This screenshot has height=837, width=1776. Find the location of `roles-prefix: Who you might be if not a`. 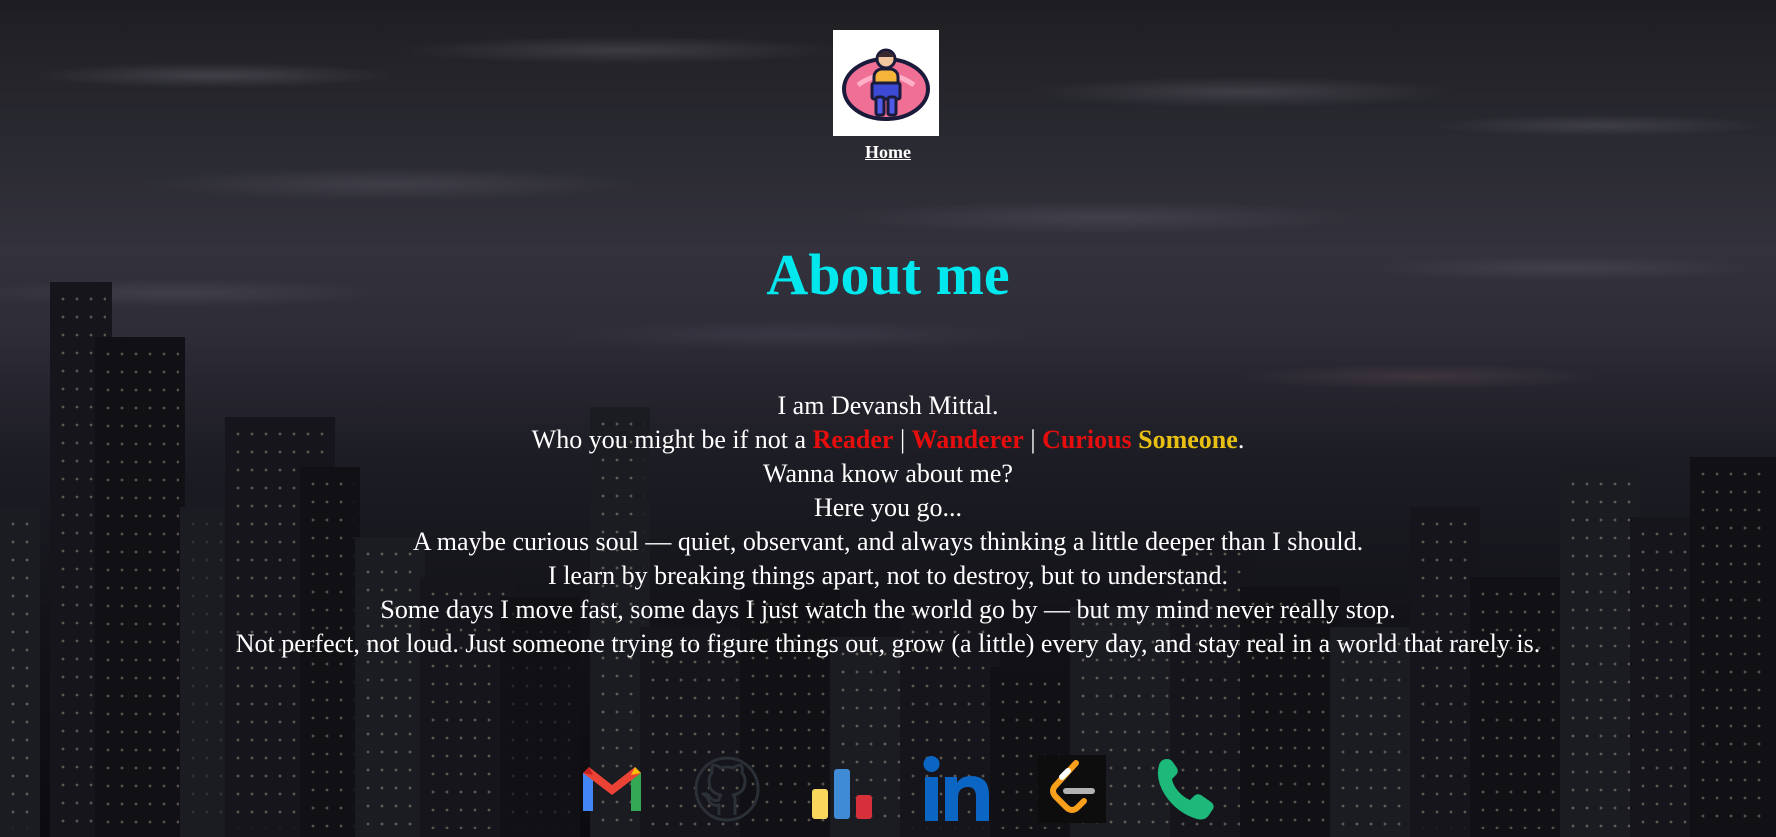

roles-prefix: Who you might be if not a is located at coordinates (672, 439).